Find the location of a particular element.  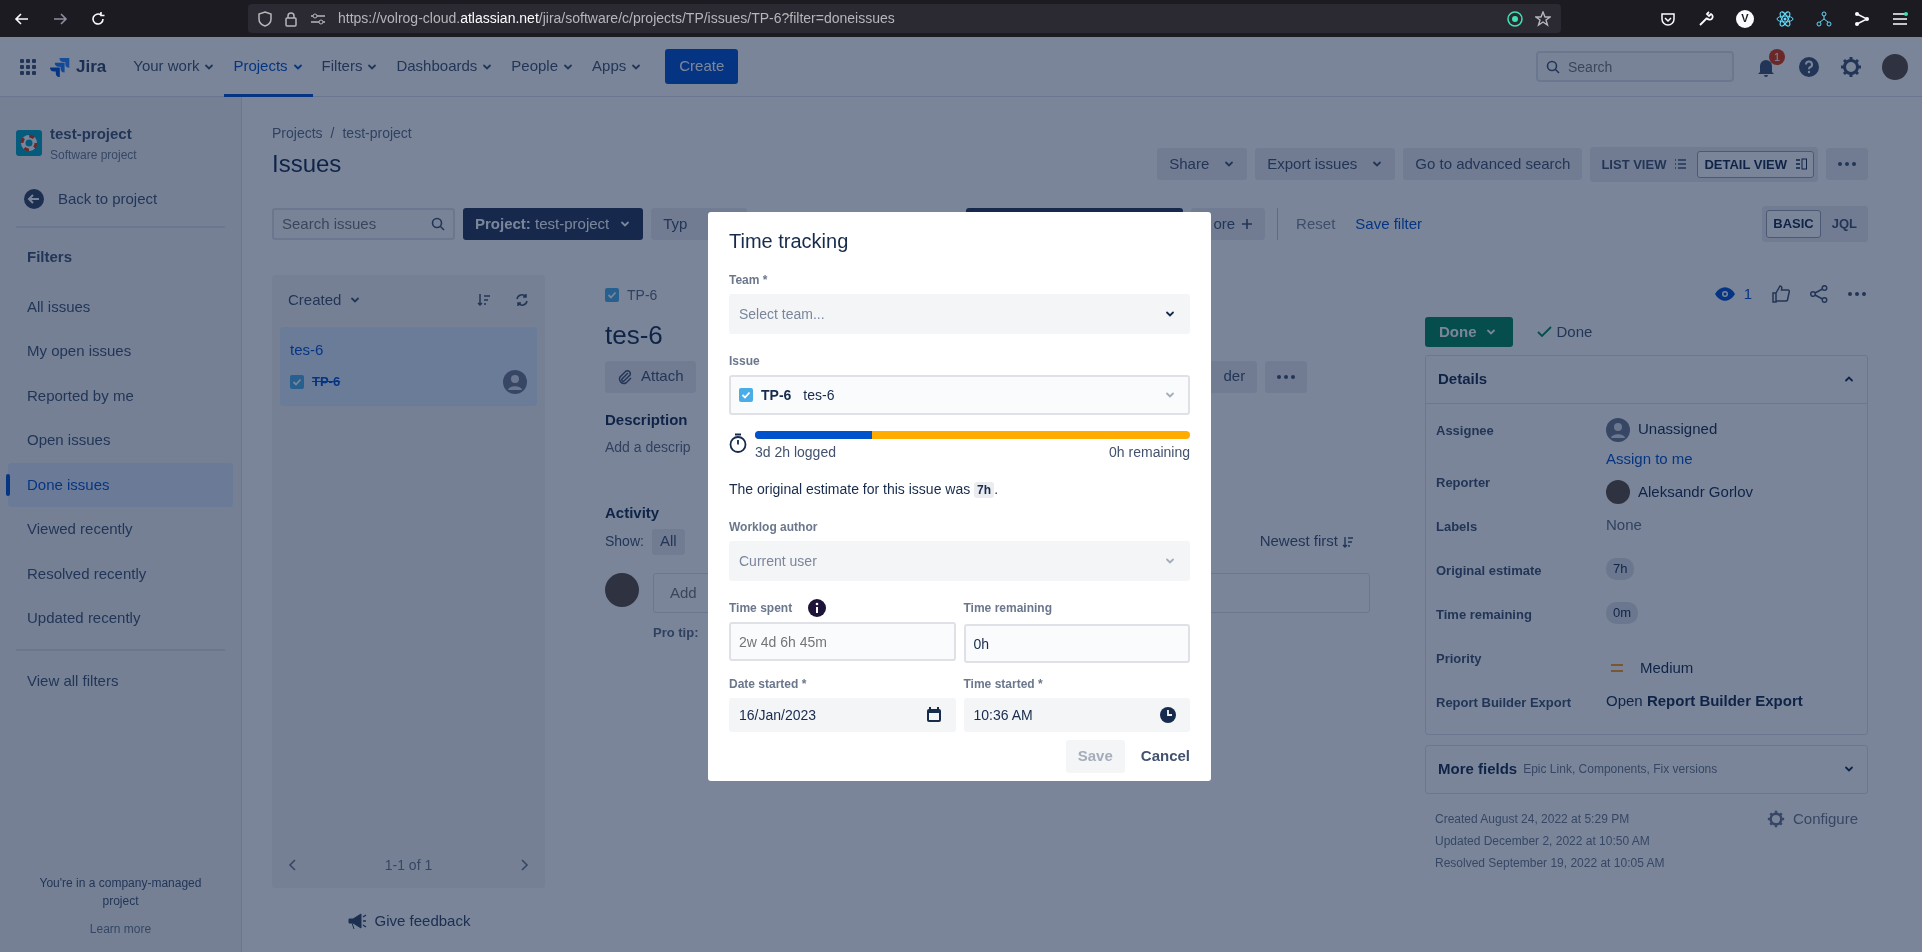

jira-logo-icon is located at coordinates (60, 66).